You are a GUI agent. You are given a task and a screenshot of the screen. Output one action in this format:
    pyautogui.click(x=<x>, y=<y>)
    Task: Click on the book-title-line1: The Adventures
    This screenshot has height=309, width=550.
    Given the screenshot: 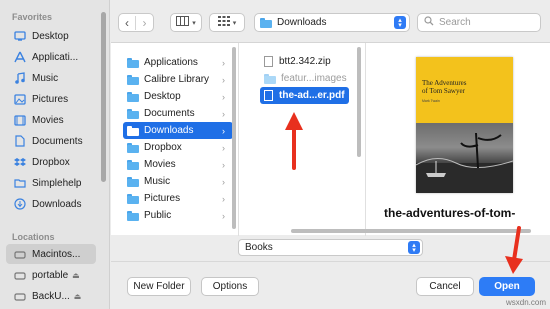 What is the action you would take?
    pyautogui.click(x=444, y=83)
    